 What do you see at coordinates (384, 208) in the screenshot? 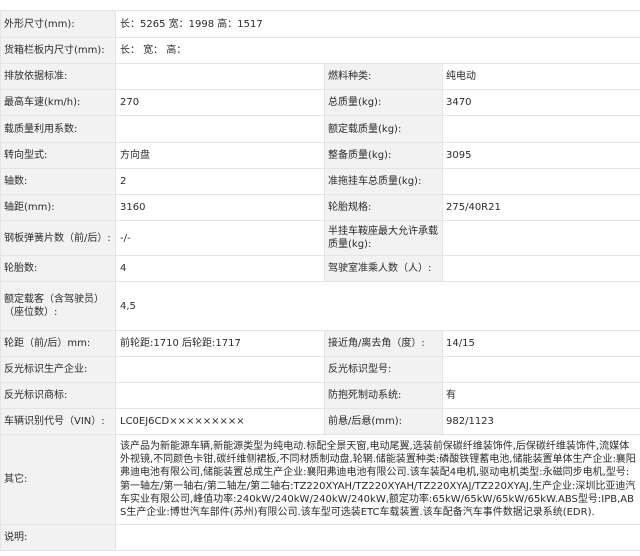
I see `tire-spec-label: 轮胎规格:` at bounding box center [384, 208].